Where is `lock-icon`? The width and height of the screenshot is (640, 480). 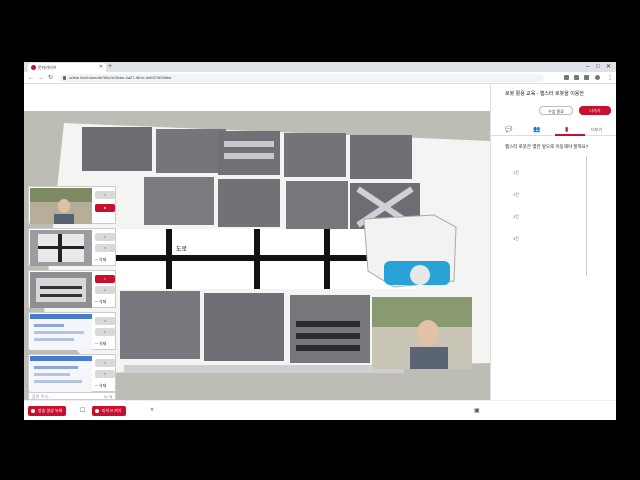 lock-icon is located at coordinates (64, 78).